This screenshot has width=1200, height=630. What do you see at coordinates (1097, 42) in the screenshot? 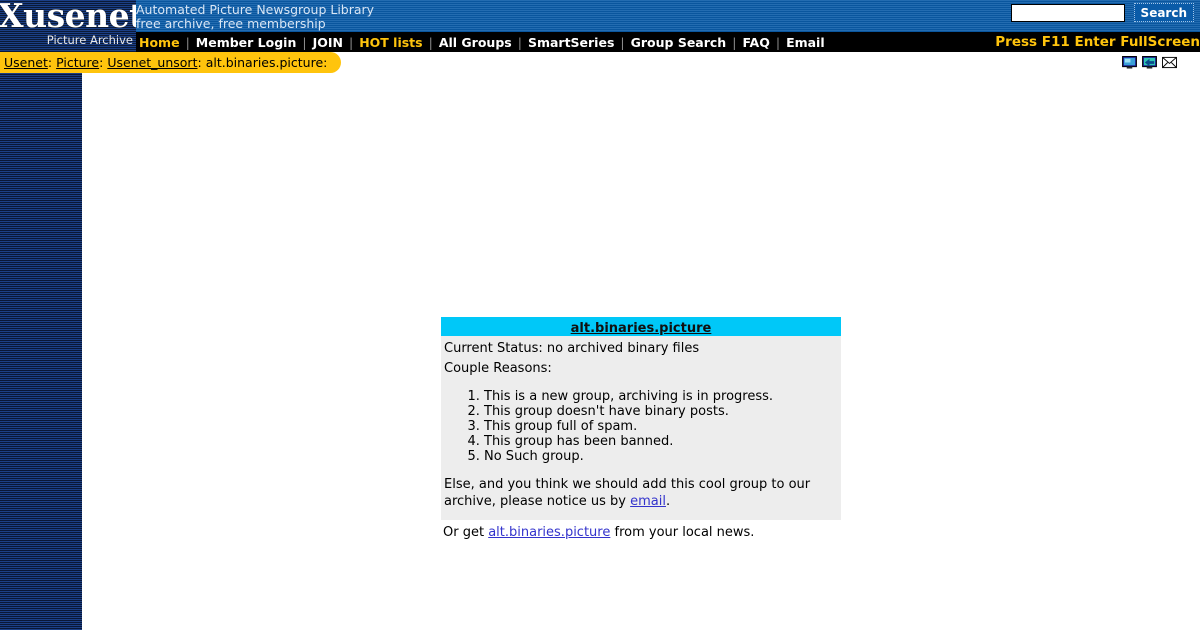
I see `fullscreen-hint: Press F11 Enter FullScreen` at bounding box center [1097, 42].